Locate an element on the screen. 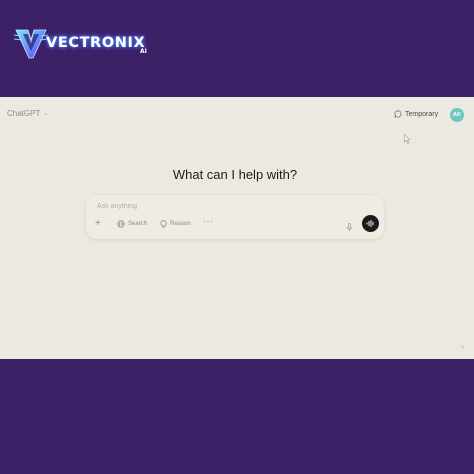 This screenshot has height=474, width=474. composer: + Search Reason ··· is located at coordinates (235, 217).